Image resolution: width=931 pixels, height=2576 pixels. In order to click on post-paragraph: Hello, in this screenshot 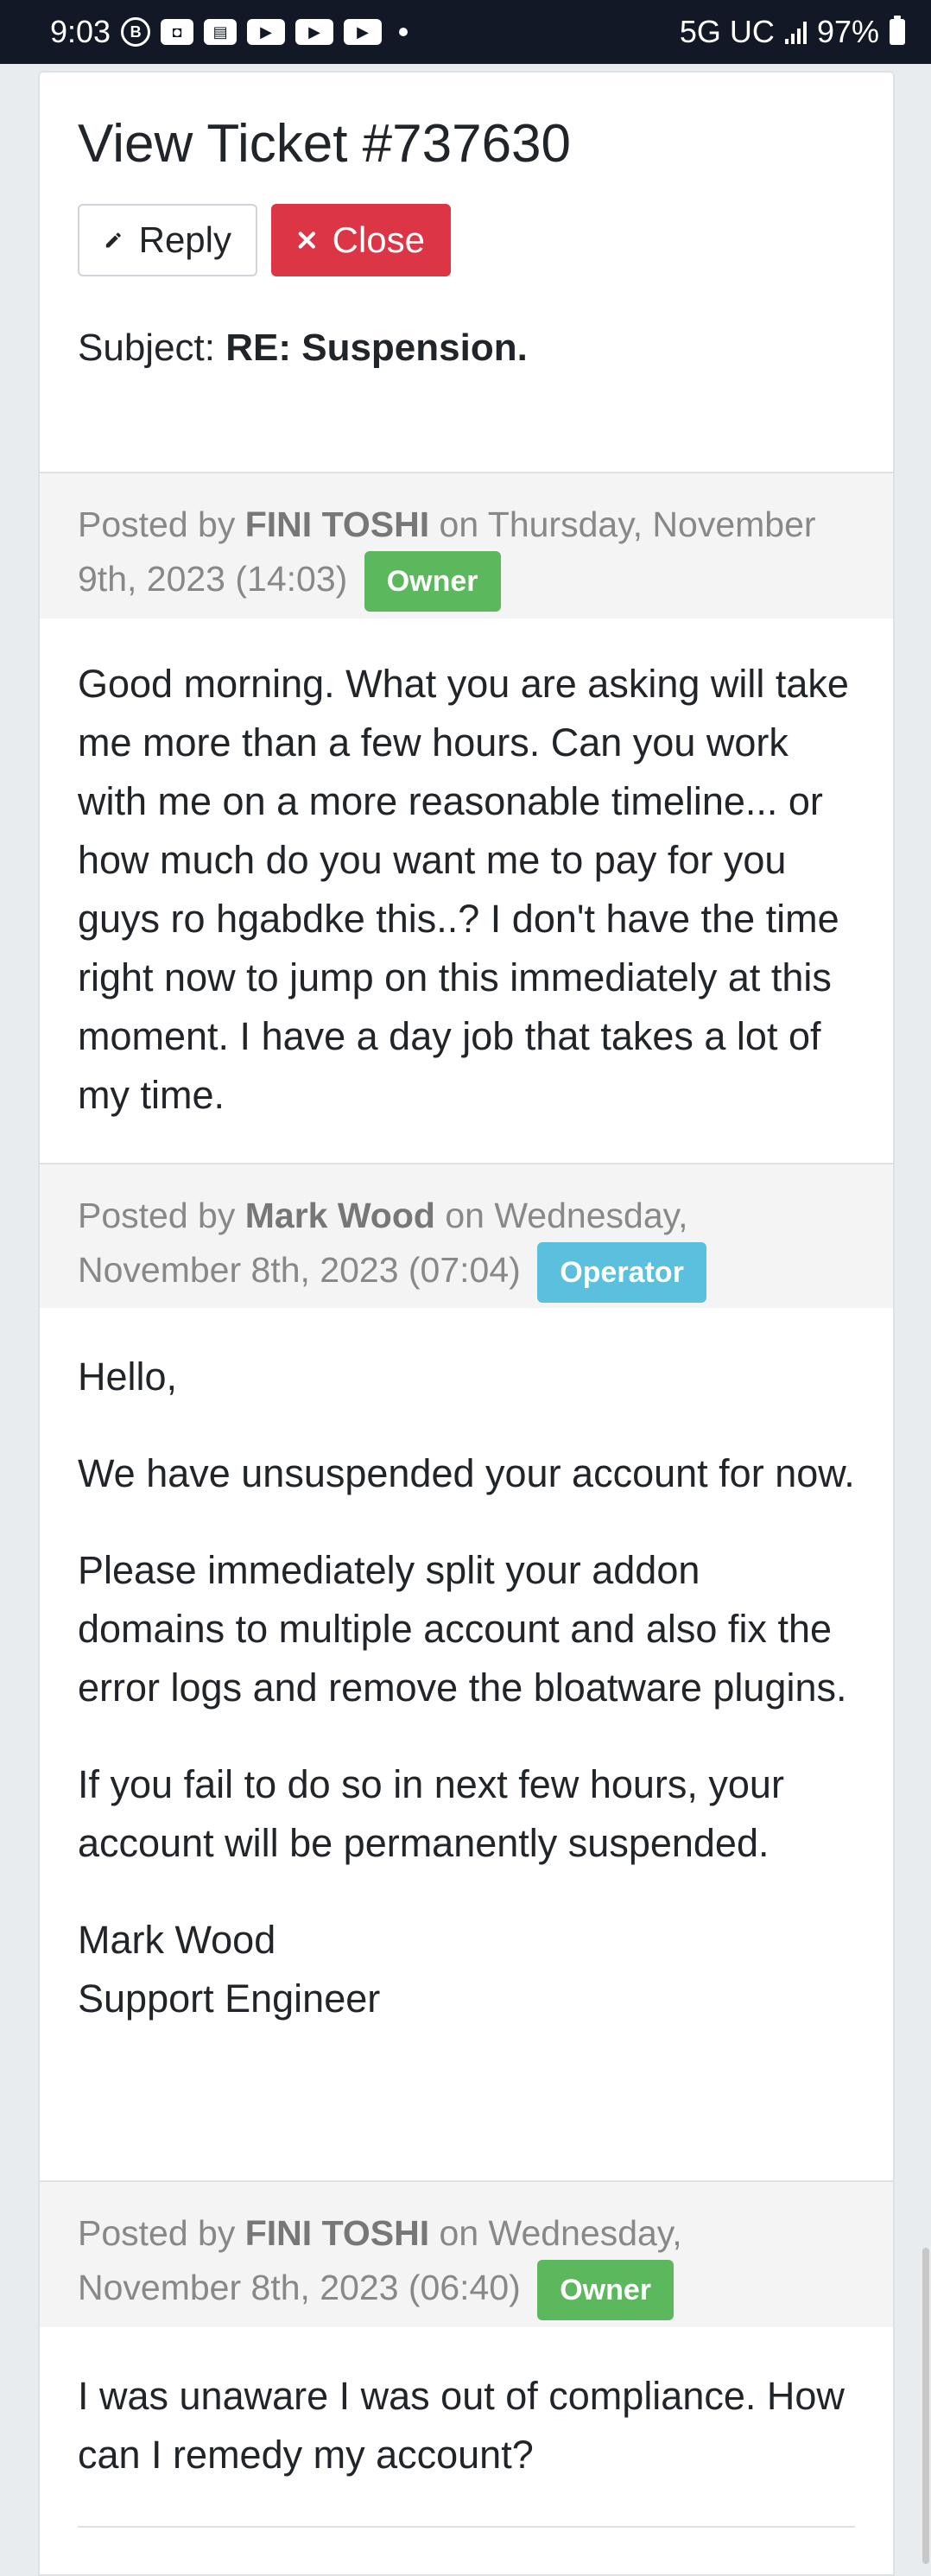, I will do `click(128, 1377)`.